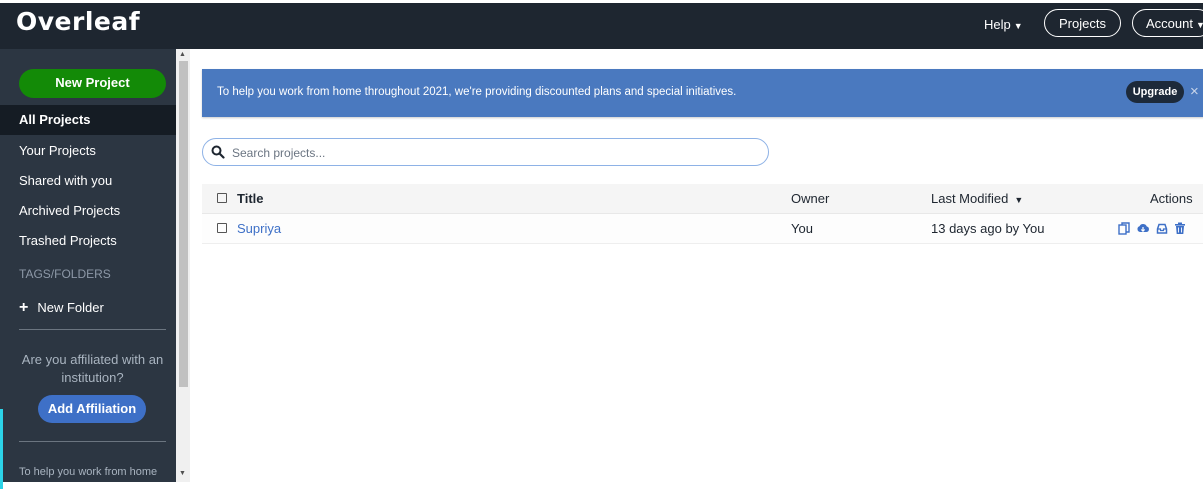 The height and width of the screenshot is (489, 1203). What do you see at coordinates (702, 199) in the screenshot?
I see `project-table-header: Title Owner Last Modified ▼ Actions` at bounding box center [702, 199].